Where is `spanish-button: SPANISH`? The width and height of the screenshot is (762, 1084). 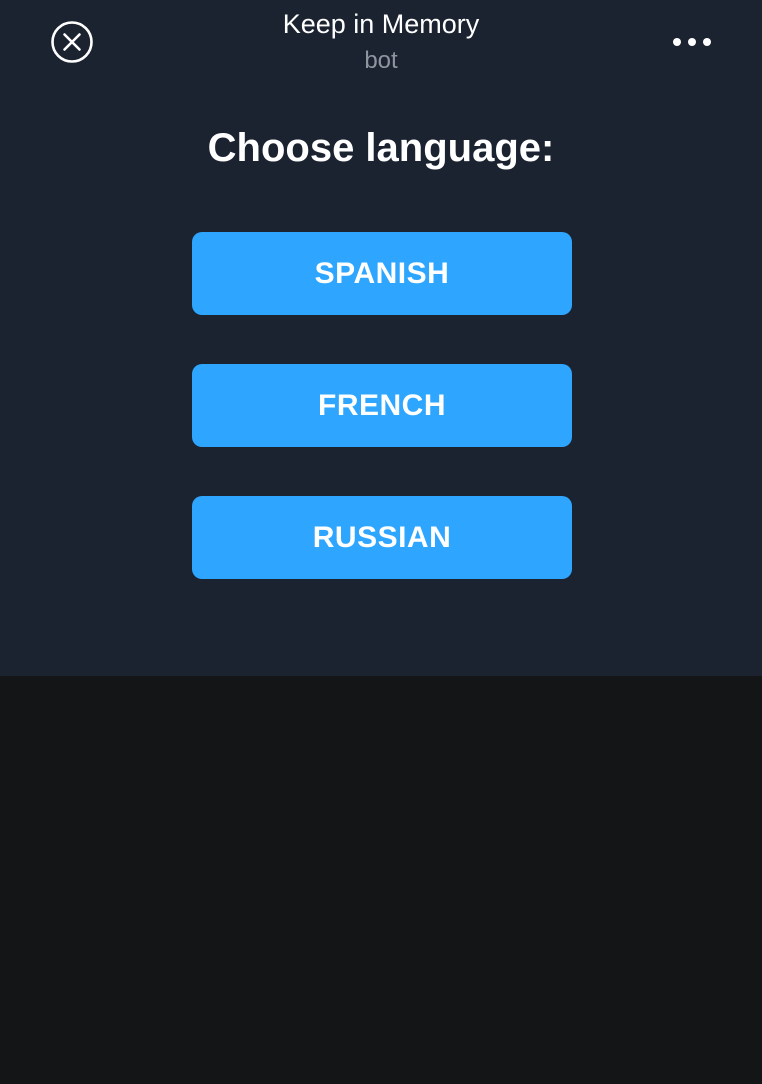 spanish-button: SPANISH is located at coordinates (382, 273).